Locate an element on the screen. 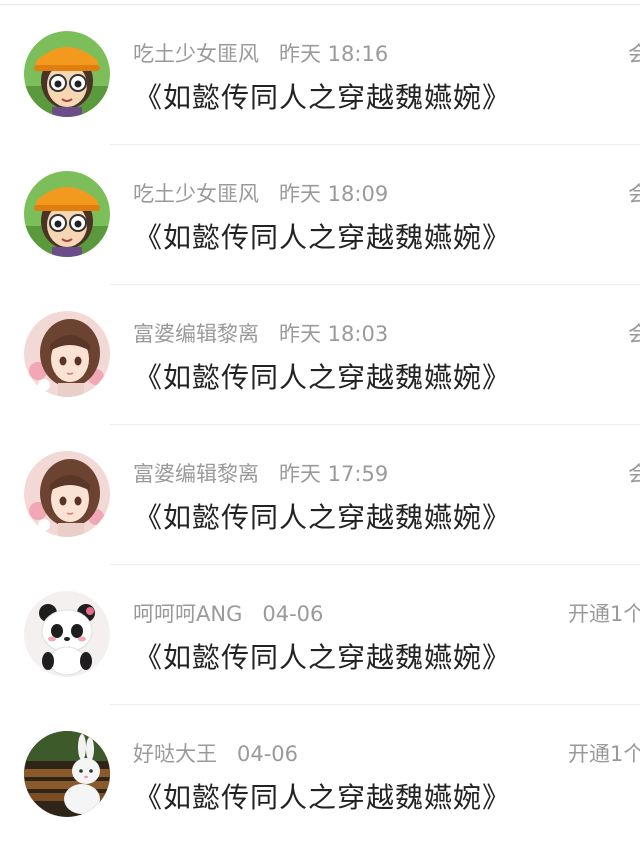 The width and height of the screenshot is (640, 841). message-meta: 好哒大王 04-06 is located at coordinates (215, 754).